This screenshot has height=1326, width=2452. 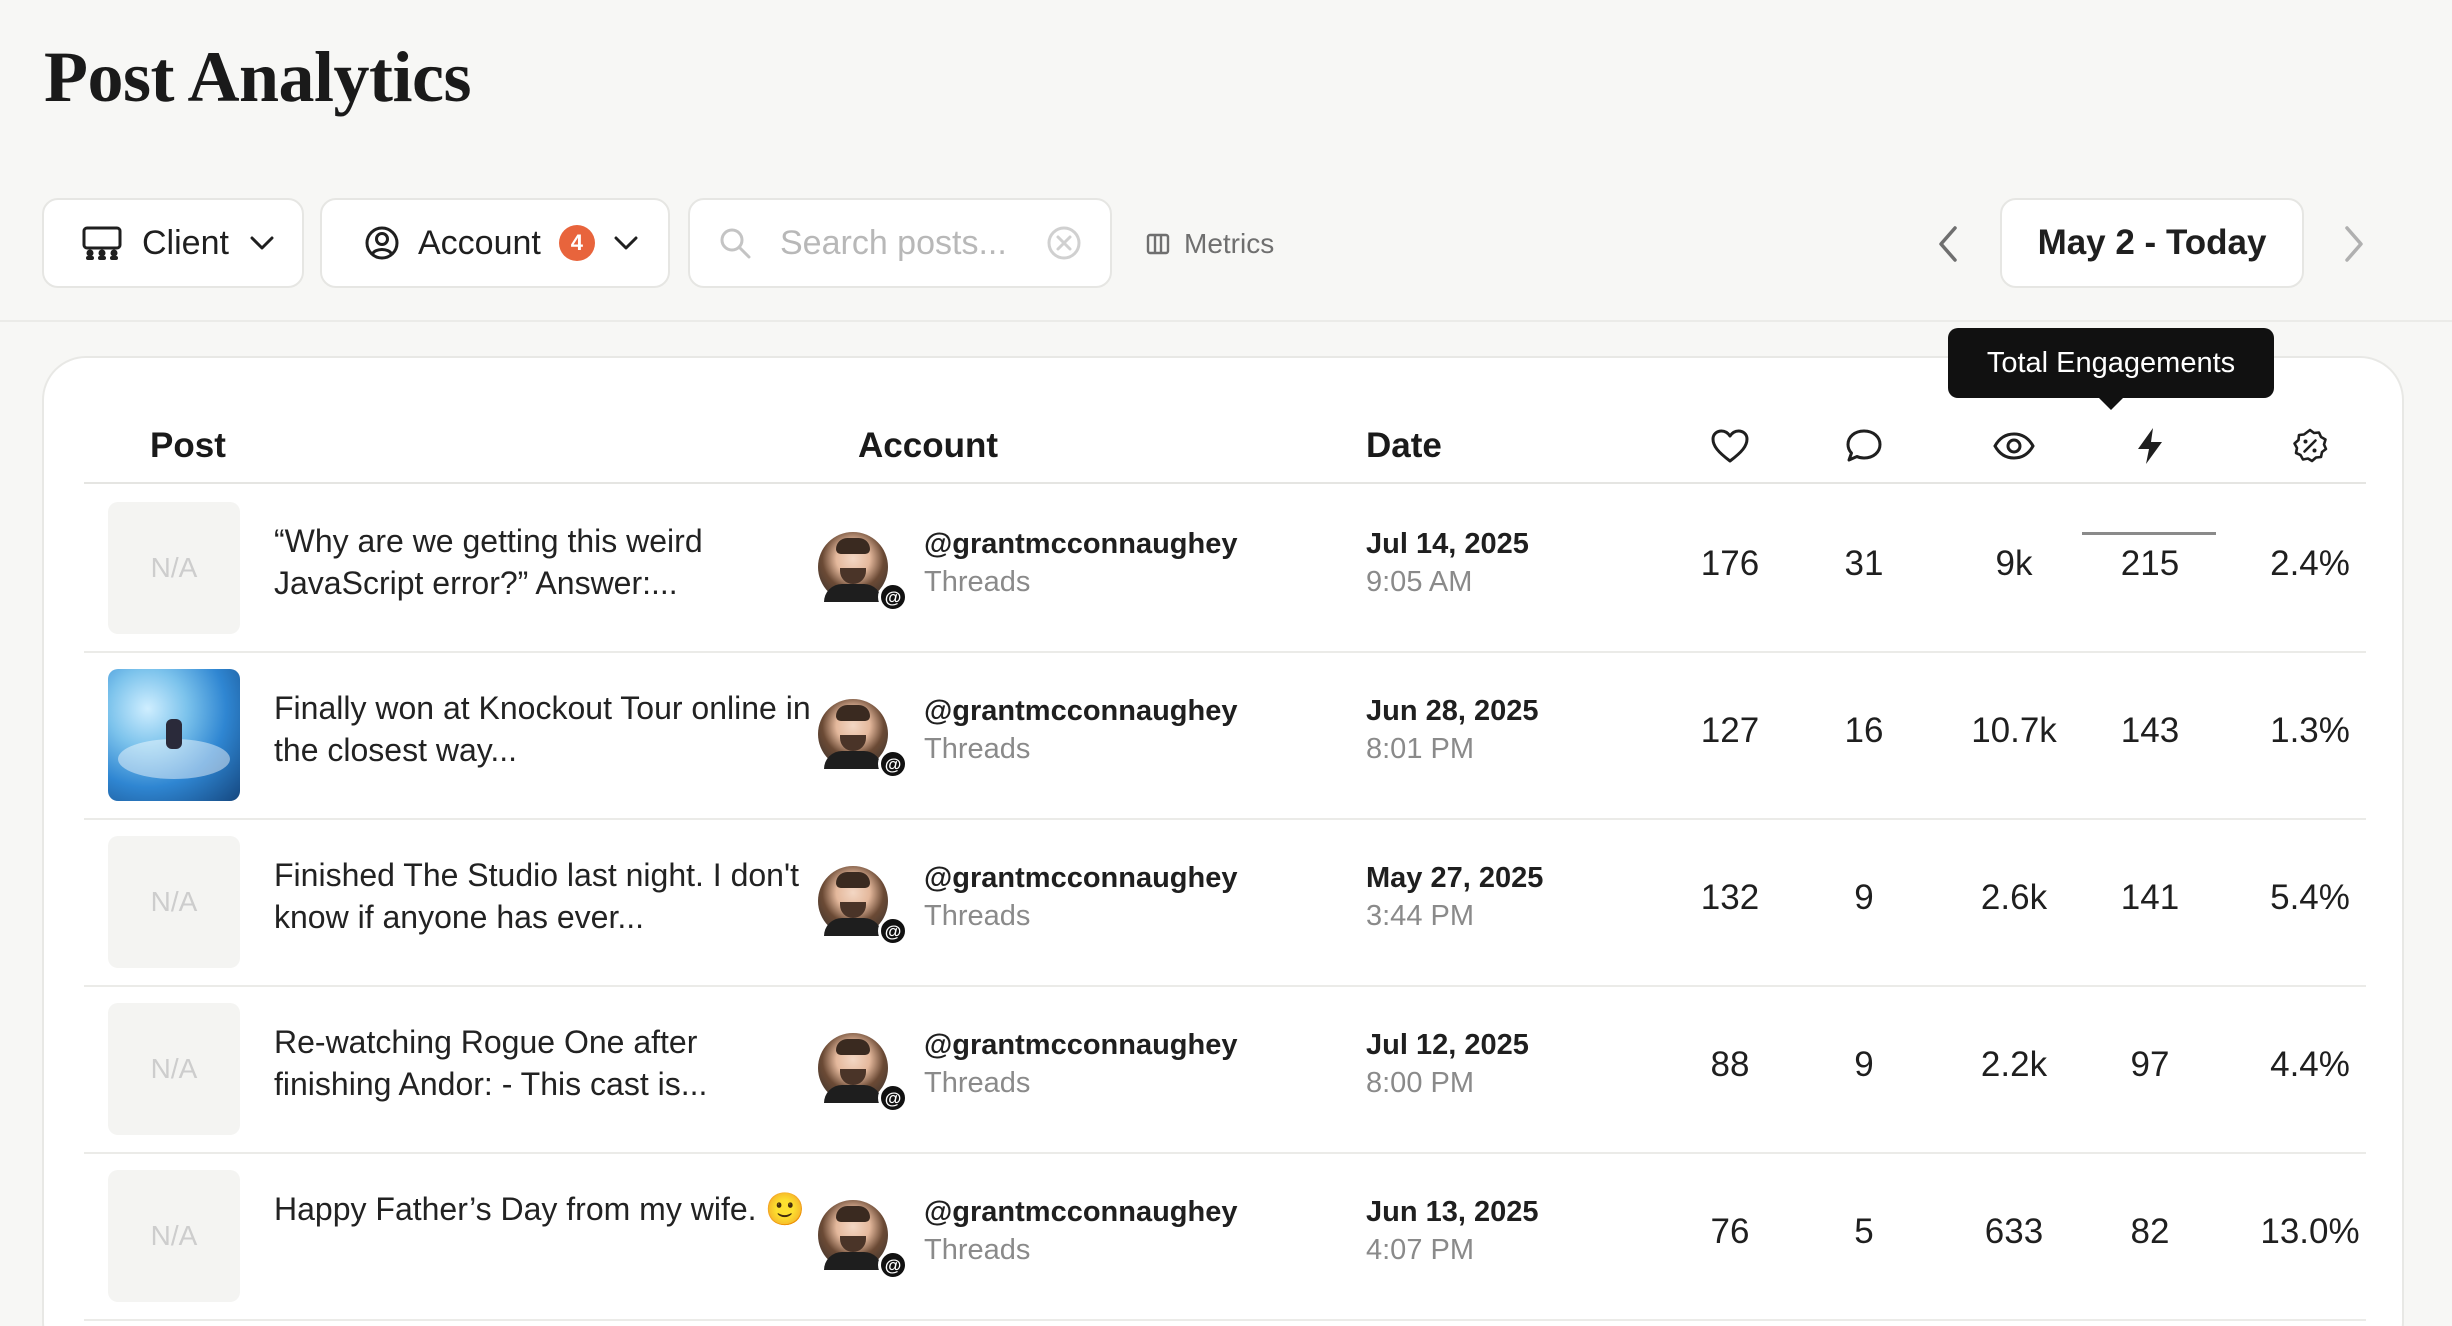 What do you see at coordinates (1447, 1045) in the screenshot?
I see `post-date: Jul 12, 2025` at bounding box center [1447, 1045].